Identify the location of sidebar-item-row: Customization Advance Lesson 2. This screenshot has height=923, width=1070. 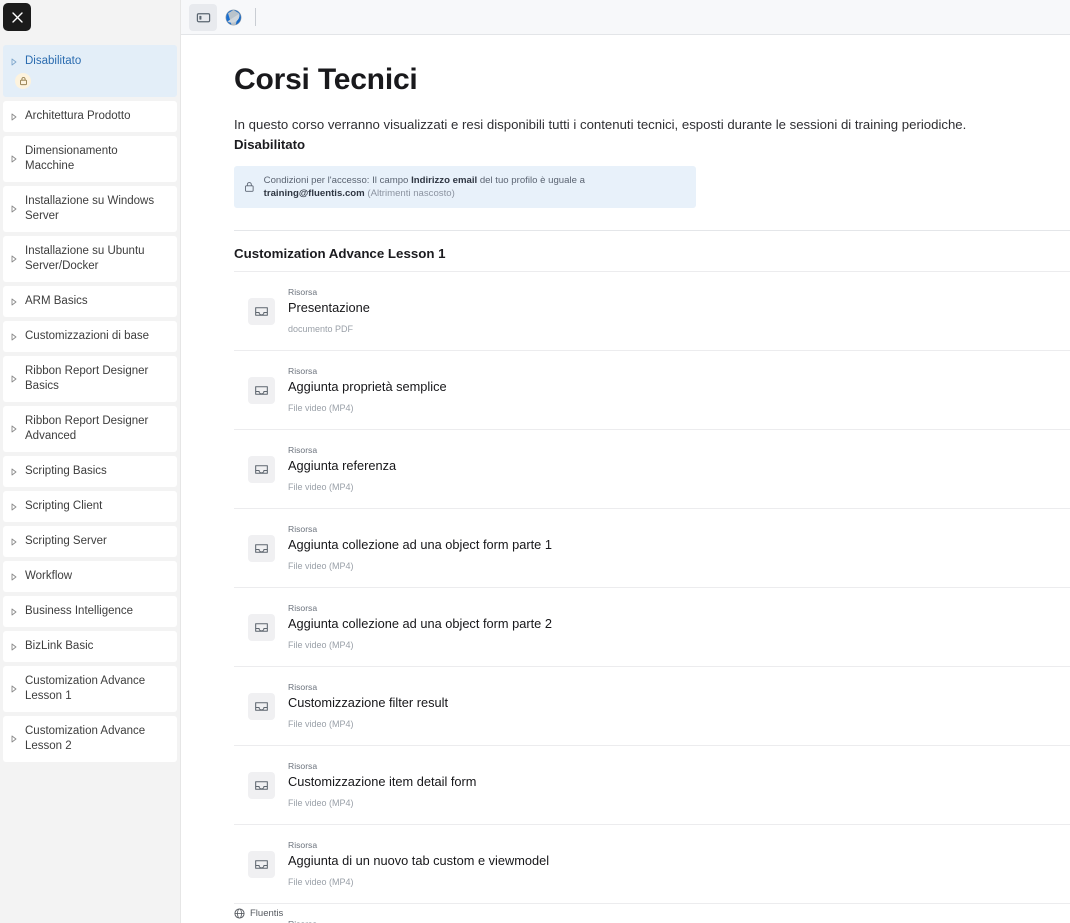
(88, 739).